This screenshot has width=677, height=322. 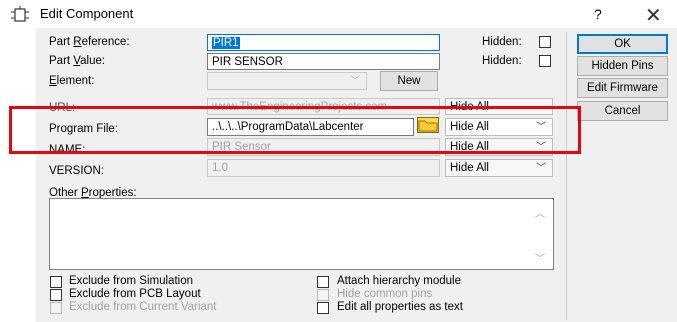 I want to click on hidden-label-1: Hidden:, so click(x=502, y=42).